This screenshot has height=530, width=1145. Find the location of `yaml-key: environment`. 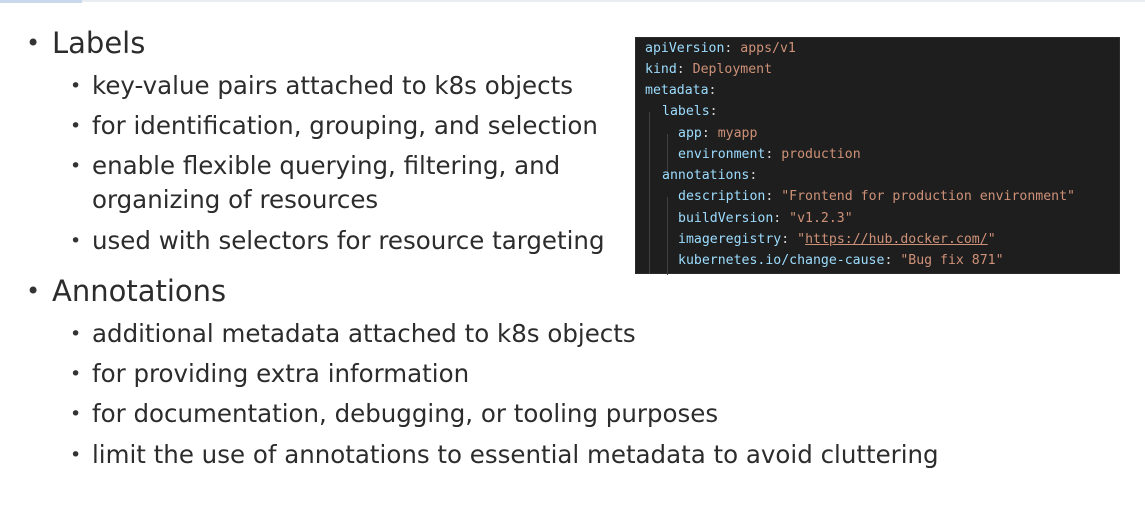

yaml-key: environment is located at coordinates (722, 154).